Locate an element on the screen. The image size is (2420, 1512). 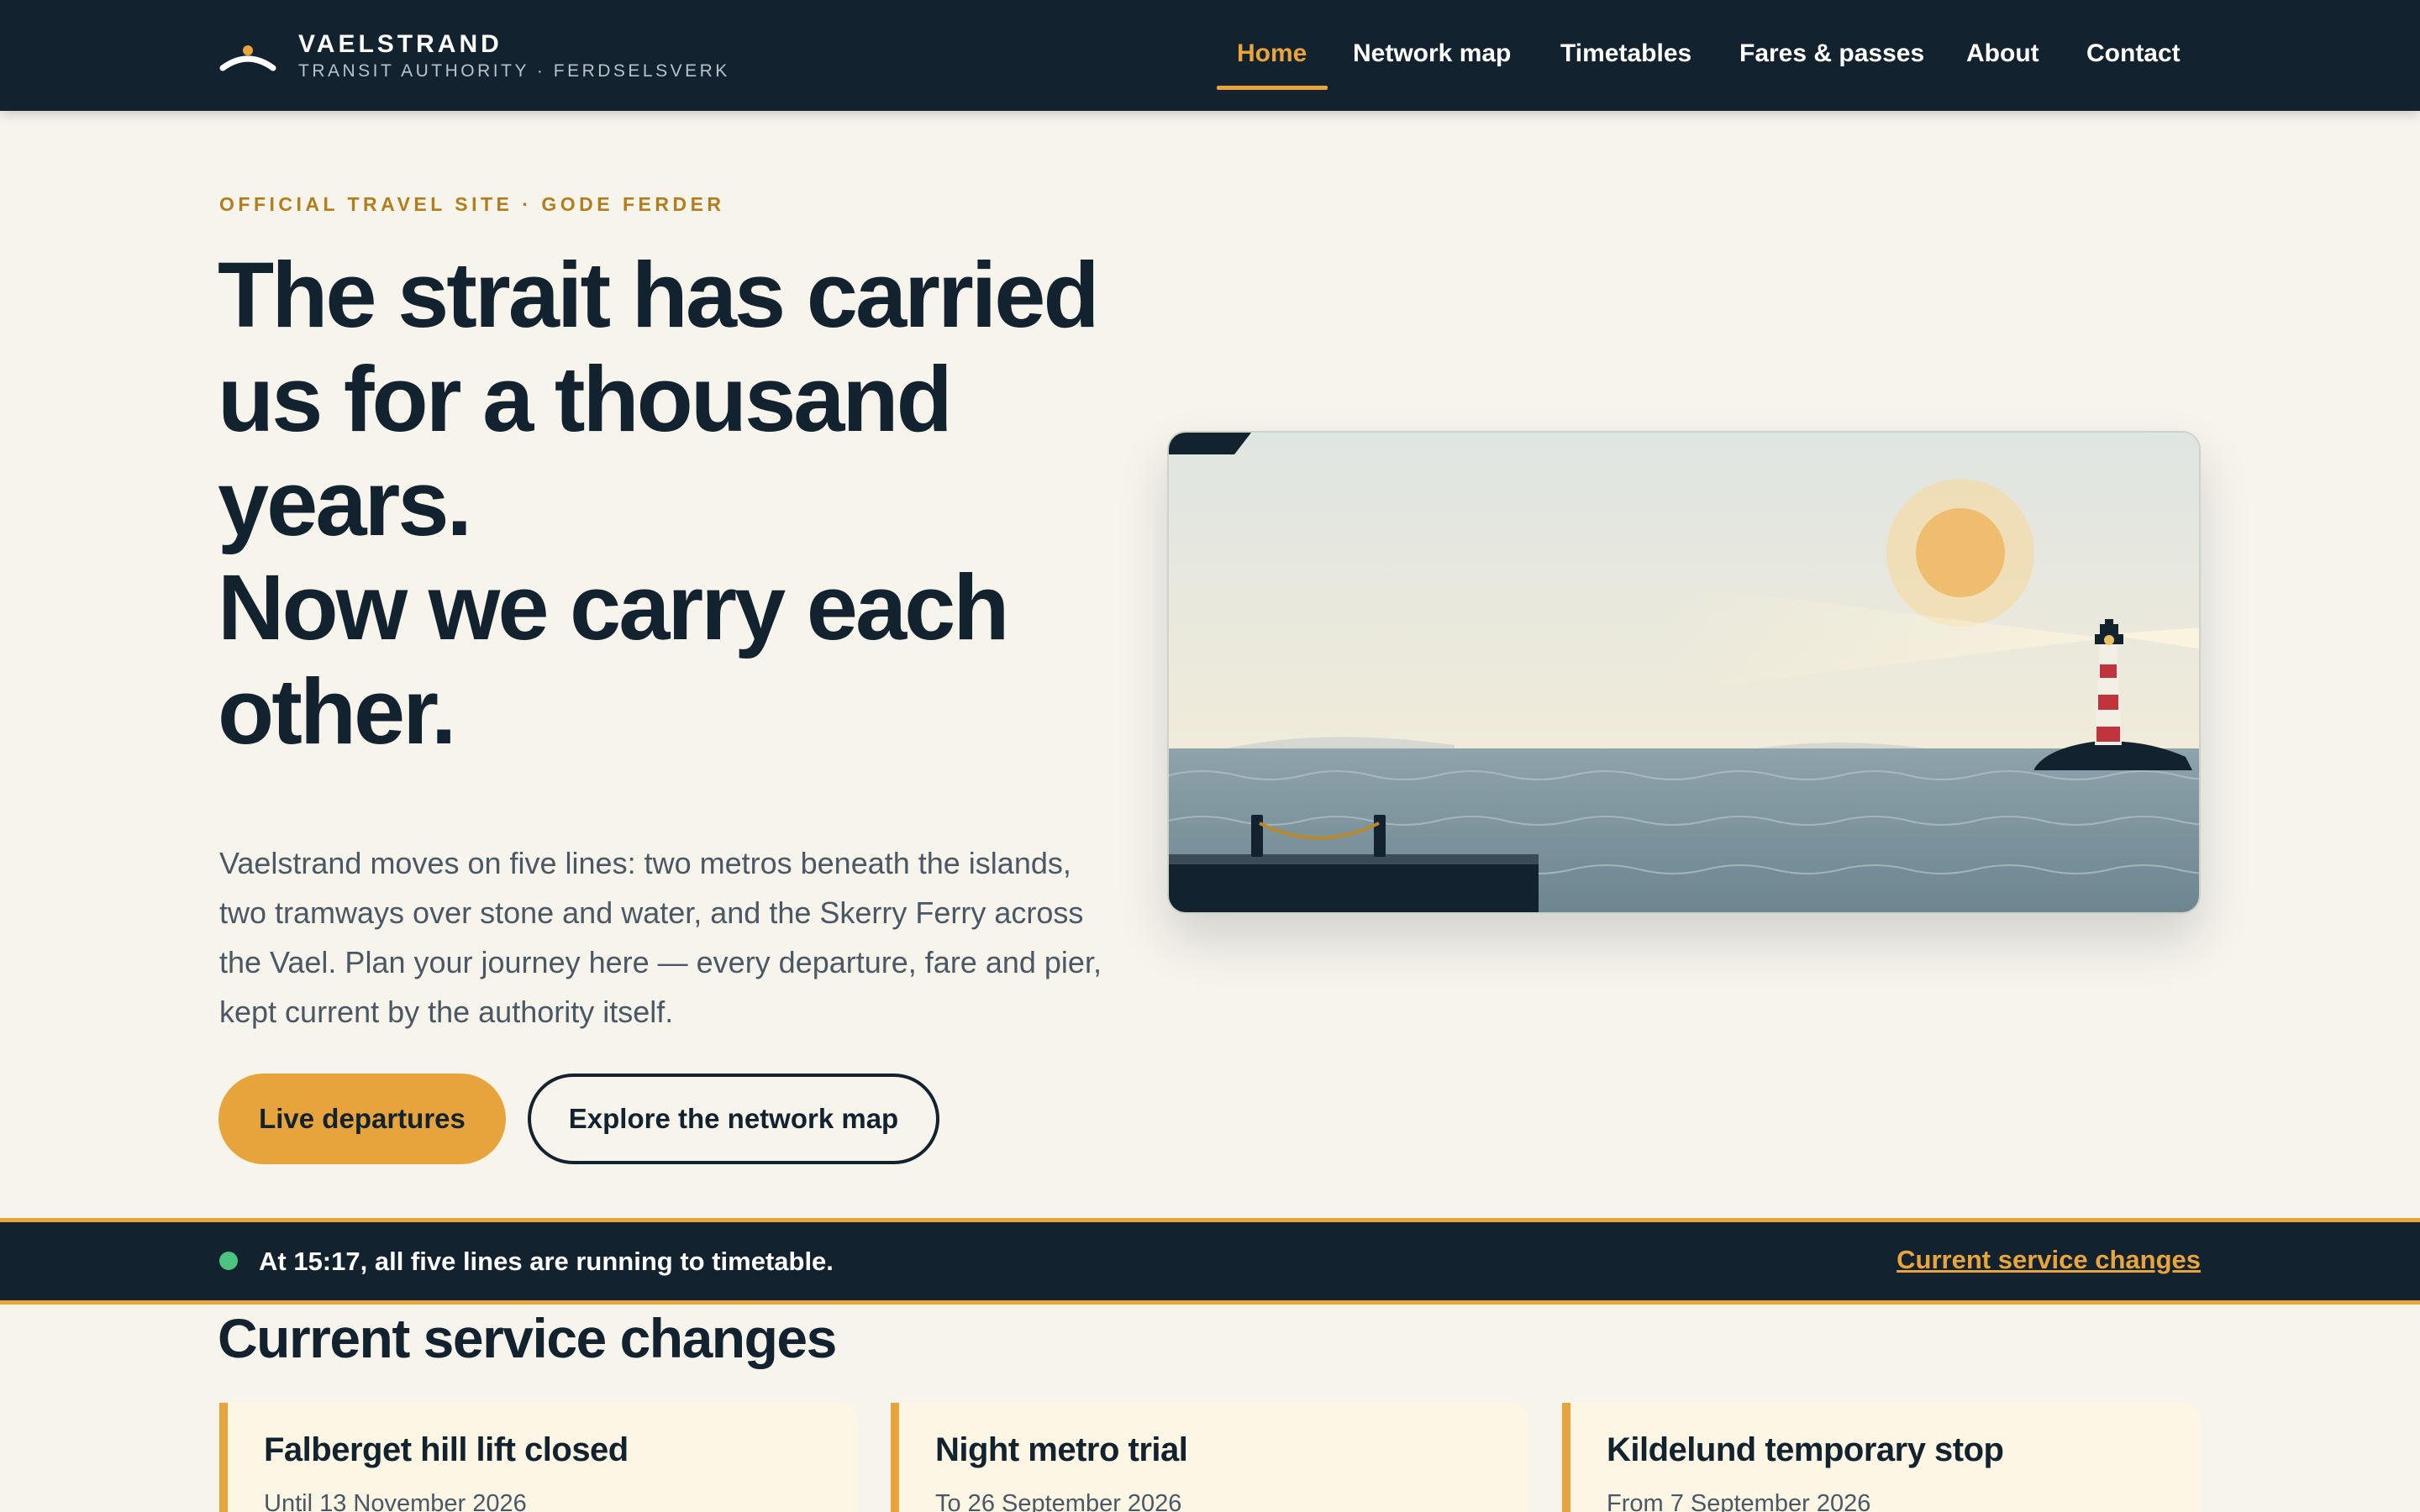
pier is located at coordinates (1354, 888).